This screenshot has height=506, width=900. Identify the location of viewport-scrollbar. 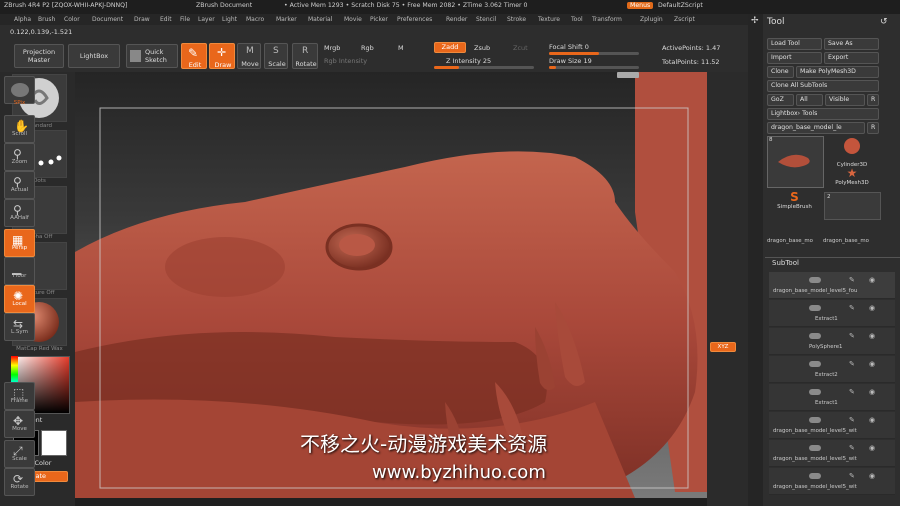
(628, 75).